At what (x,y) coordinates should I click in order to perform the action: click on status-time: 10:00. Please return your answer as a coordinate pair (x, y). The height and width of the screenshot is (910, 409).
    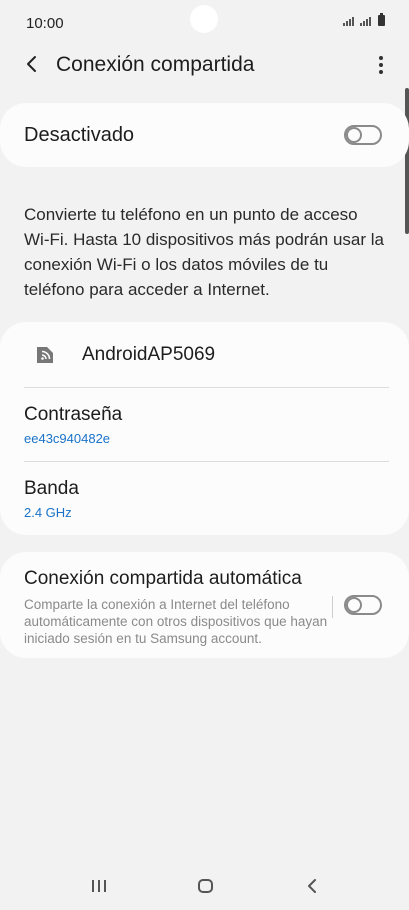
    Looking at the image, I should click on (45, 23).